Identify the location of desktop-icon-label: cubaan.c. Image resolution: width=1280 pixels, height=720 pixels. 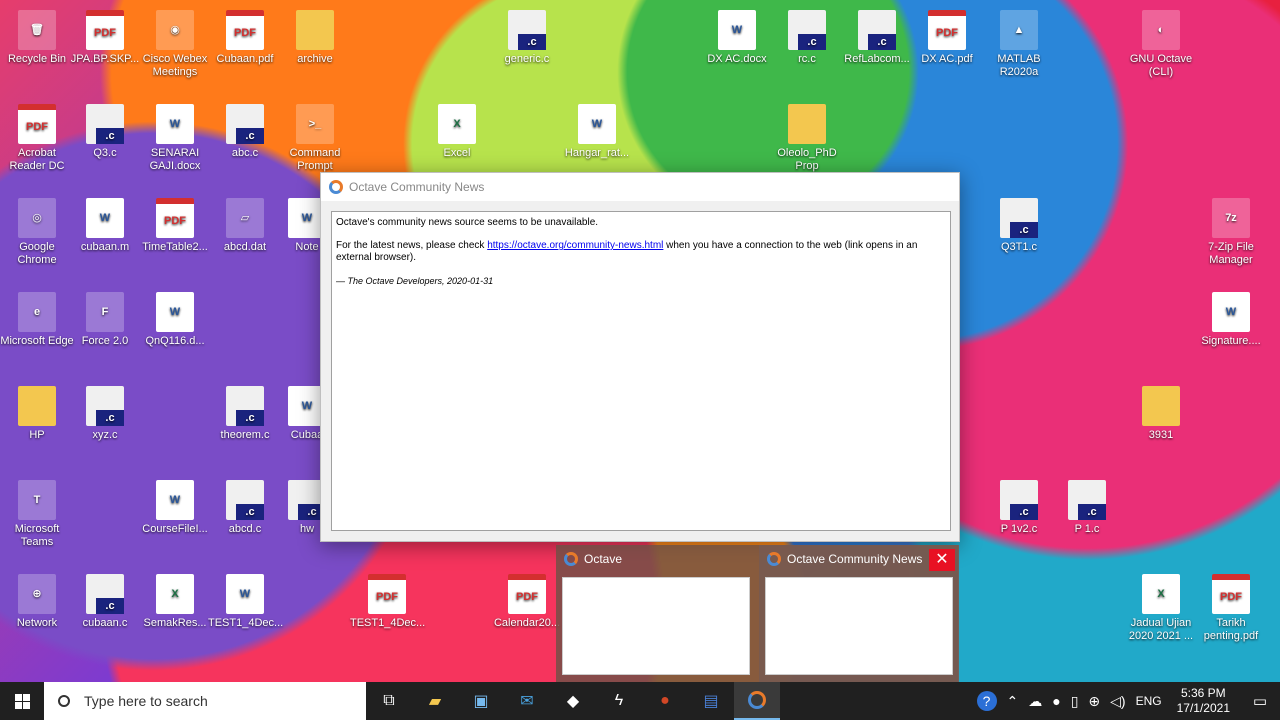
(105, 623).